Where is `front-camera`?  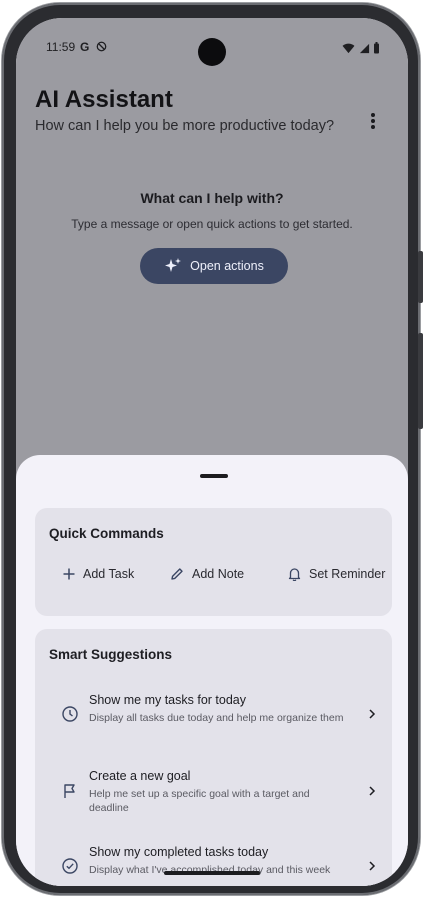 front-camera is located at coordinates (212, 52).